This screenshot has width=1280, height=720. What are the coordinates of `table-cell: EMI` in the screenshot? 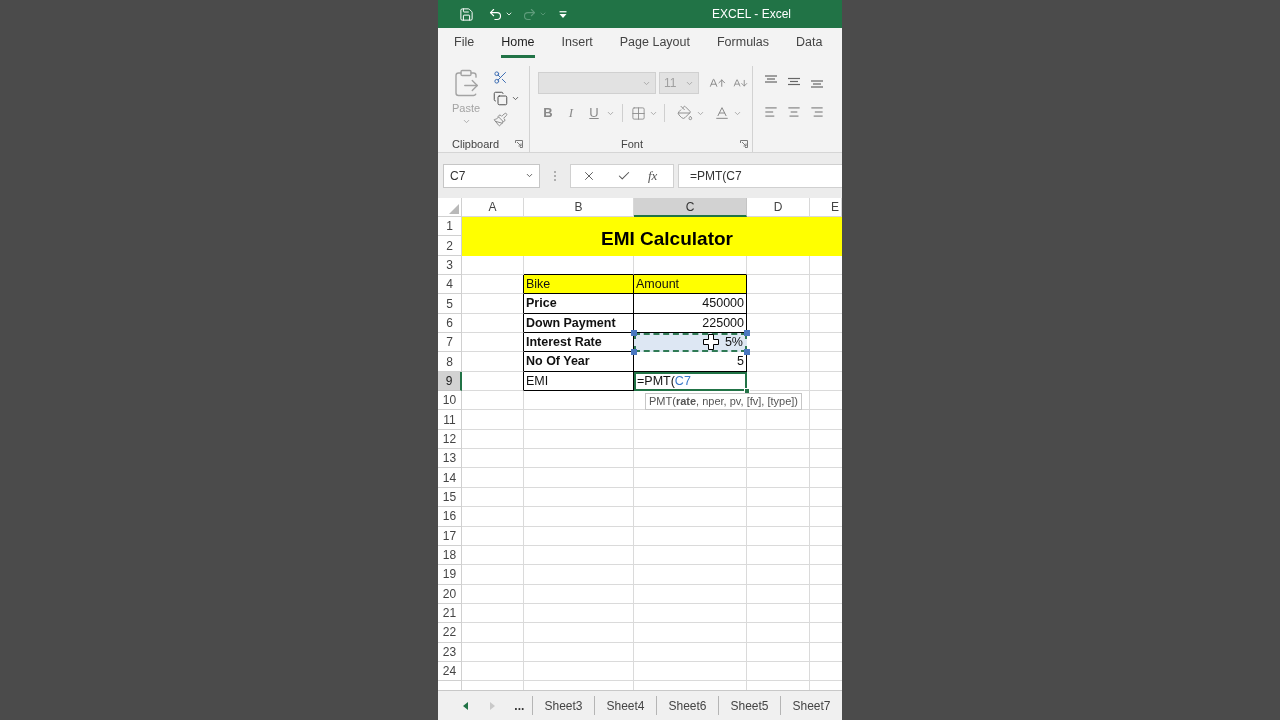 It's located at (579, 381).